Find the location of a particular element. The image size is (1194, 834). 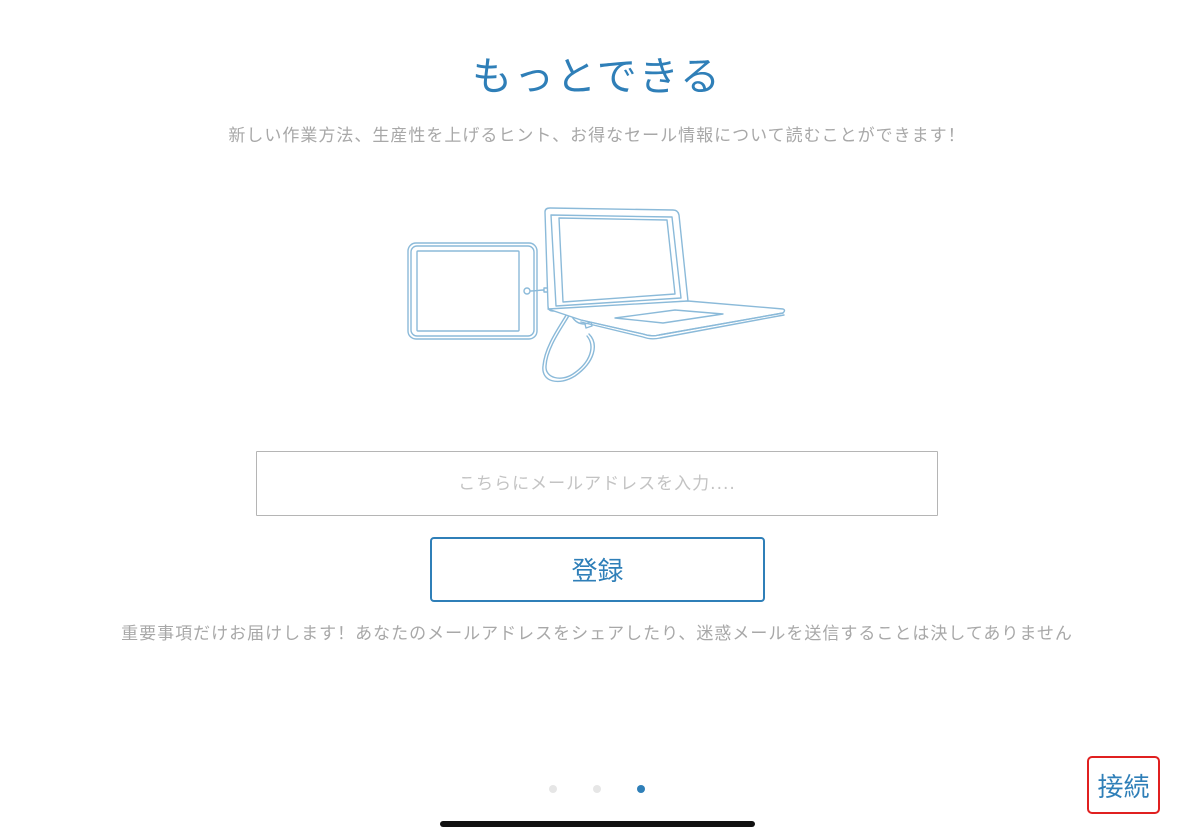

home-indicator is located at coordinates (597, 824).